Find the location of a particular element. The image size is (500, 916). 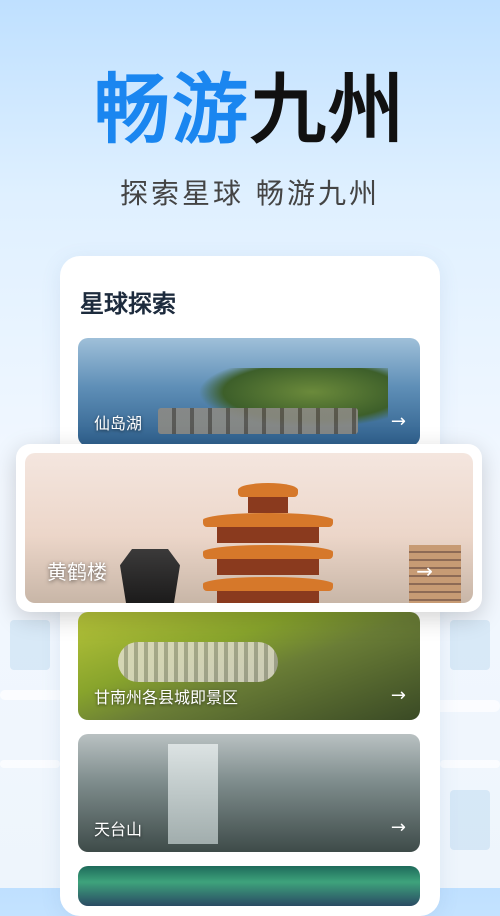

yellow-crane-tower-image is located at coordinates (268, 533).